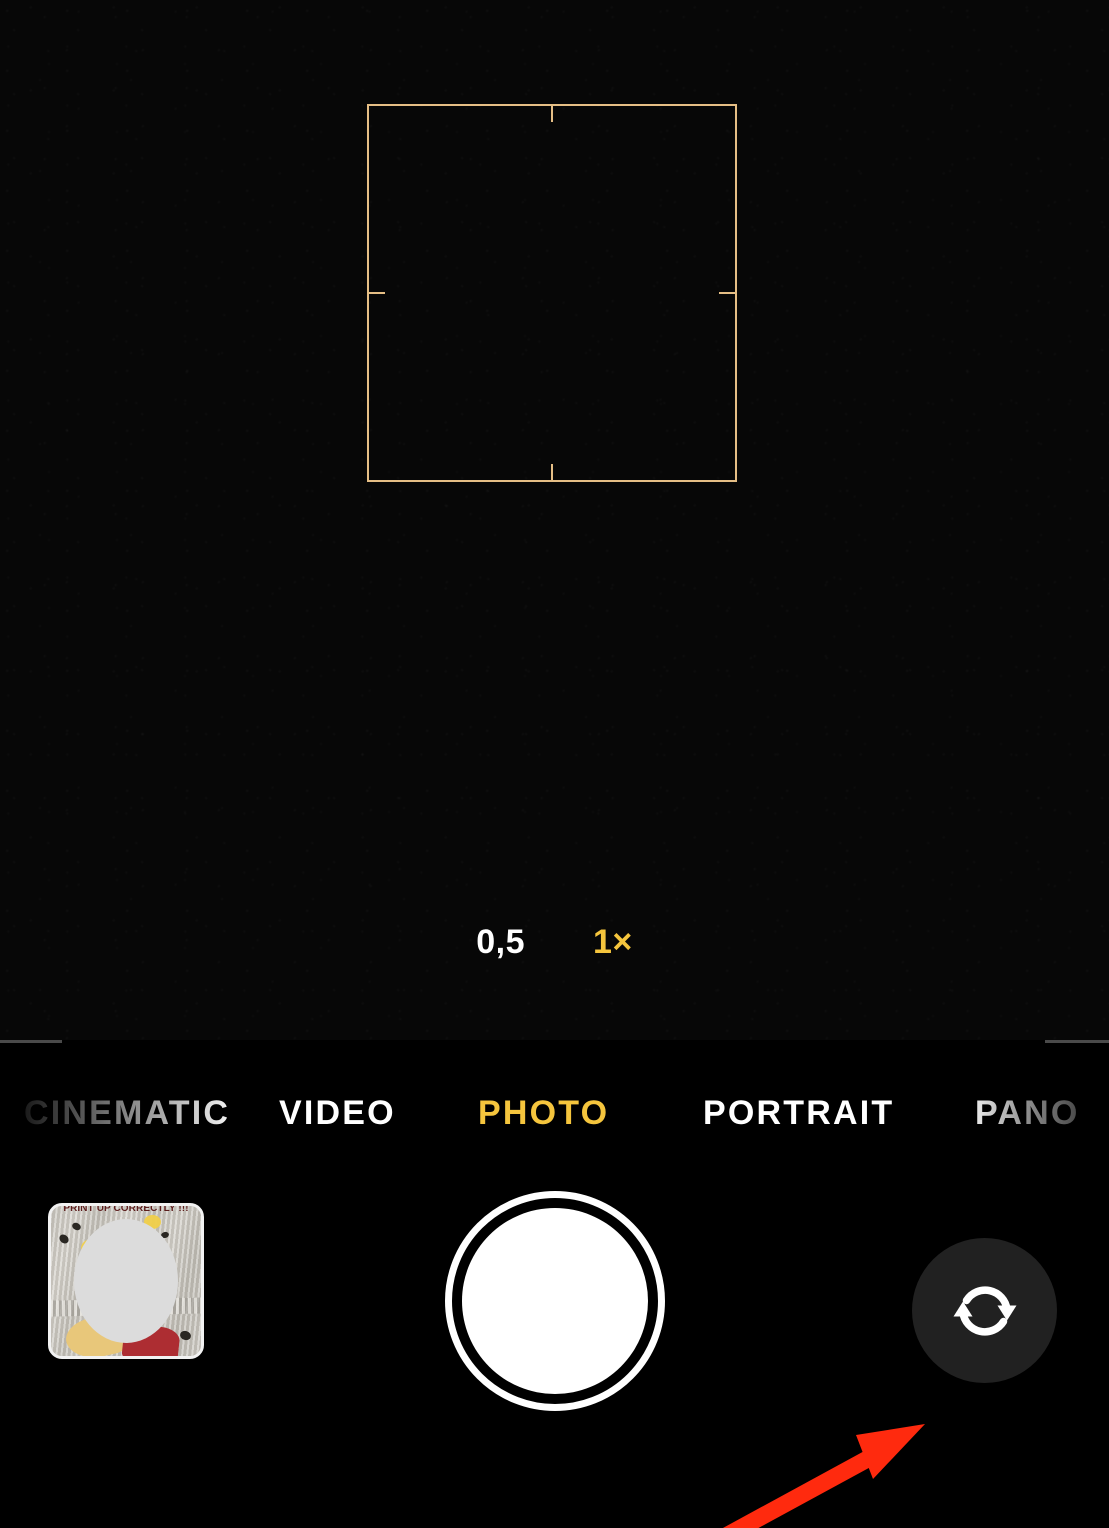  Describe the element at coordinates (1027, 1113) in the screenshot. I see `mode-pano: PANO` at that location.